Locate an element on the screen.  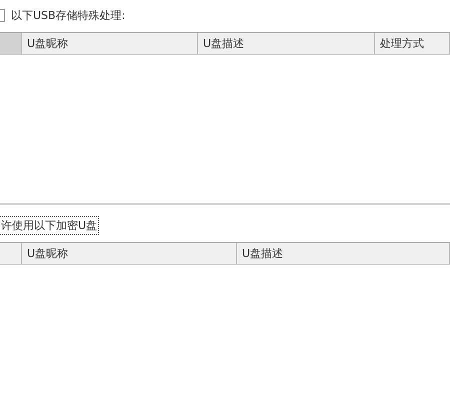
section-label: 以下USB存储特殊处理: is located at coordinates (68, 16).